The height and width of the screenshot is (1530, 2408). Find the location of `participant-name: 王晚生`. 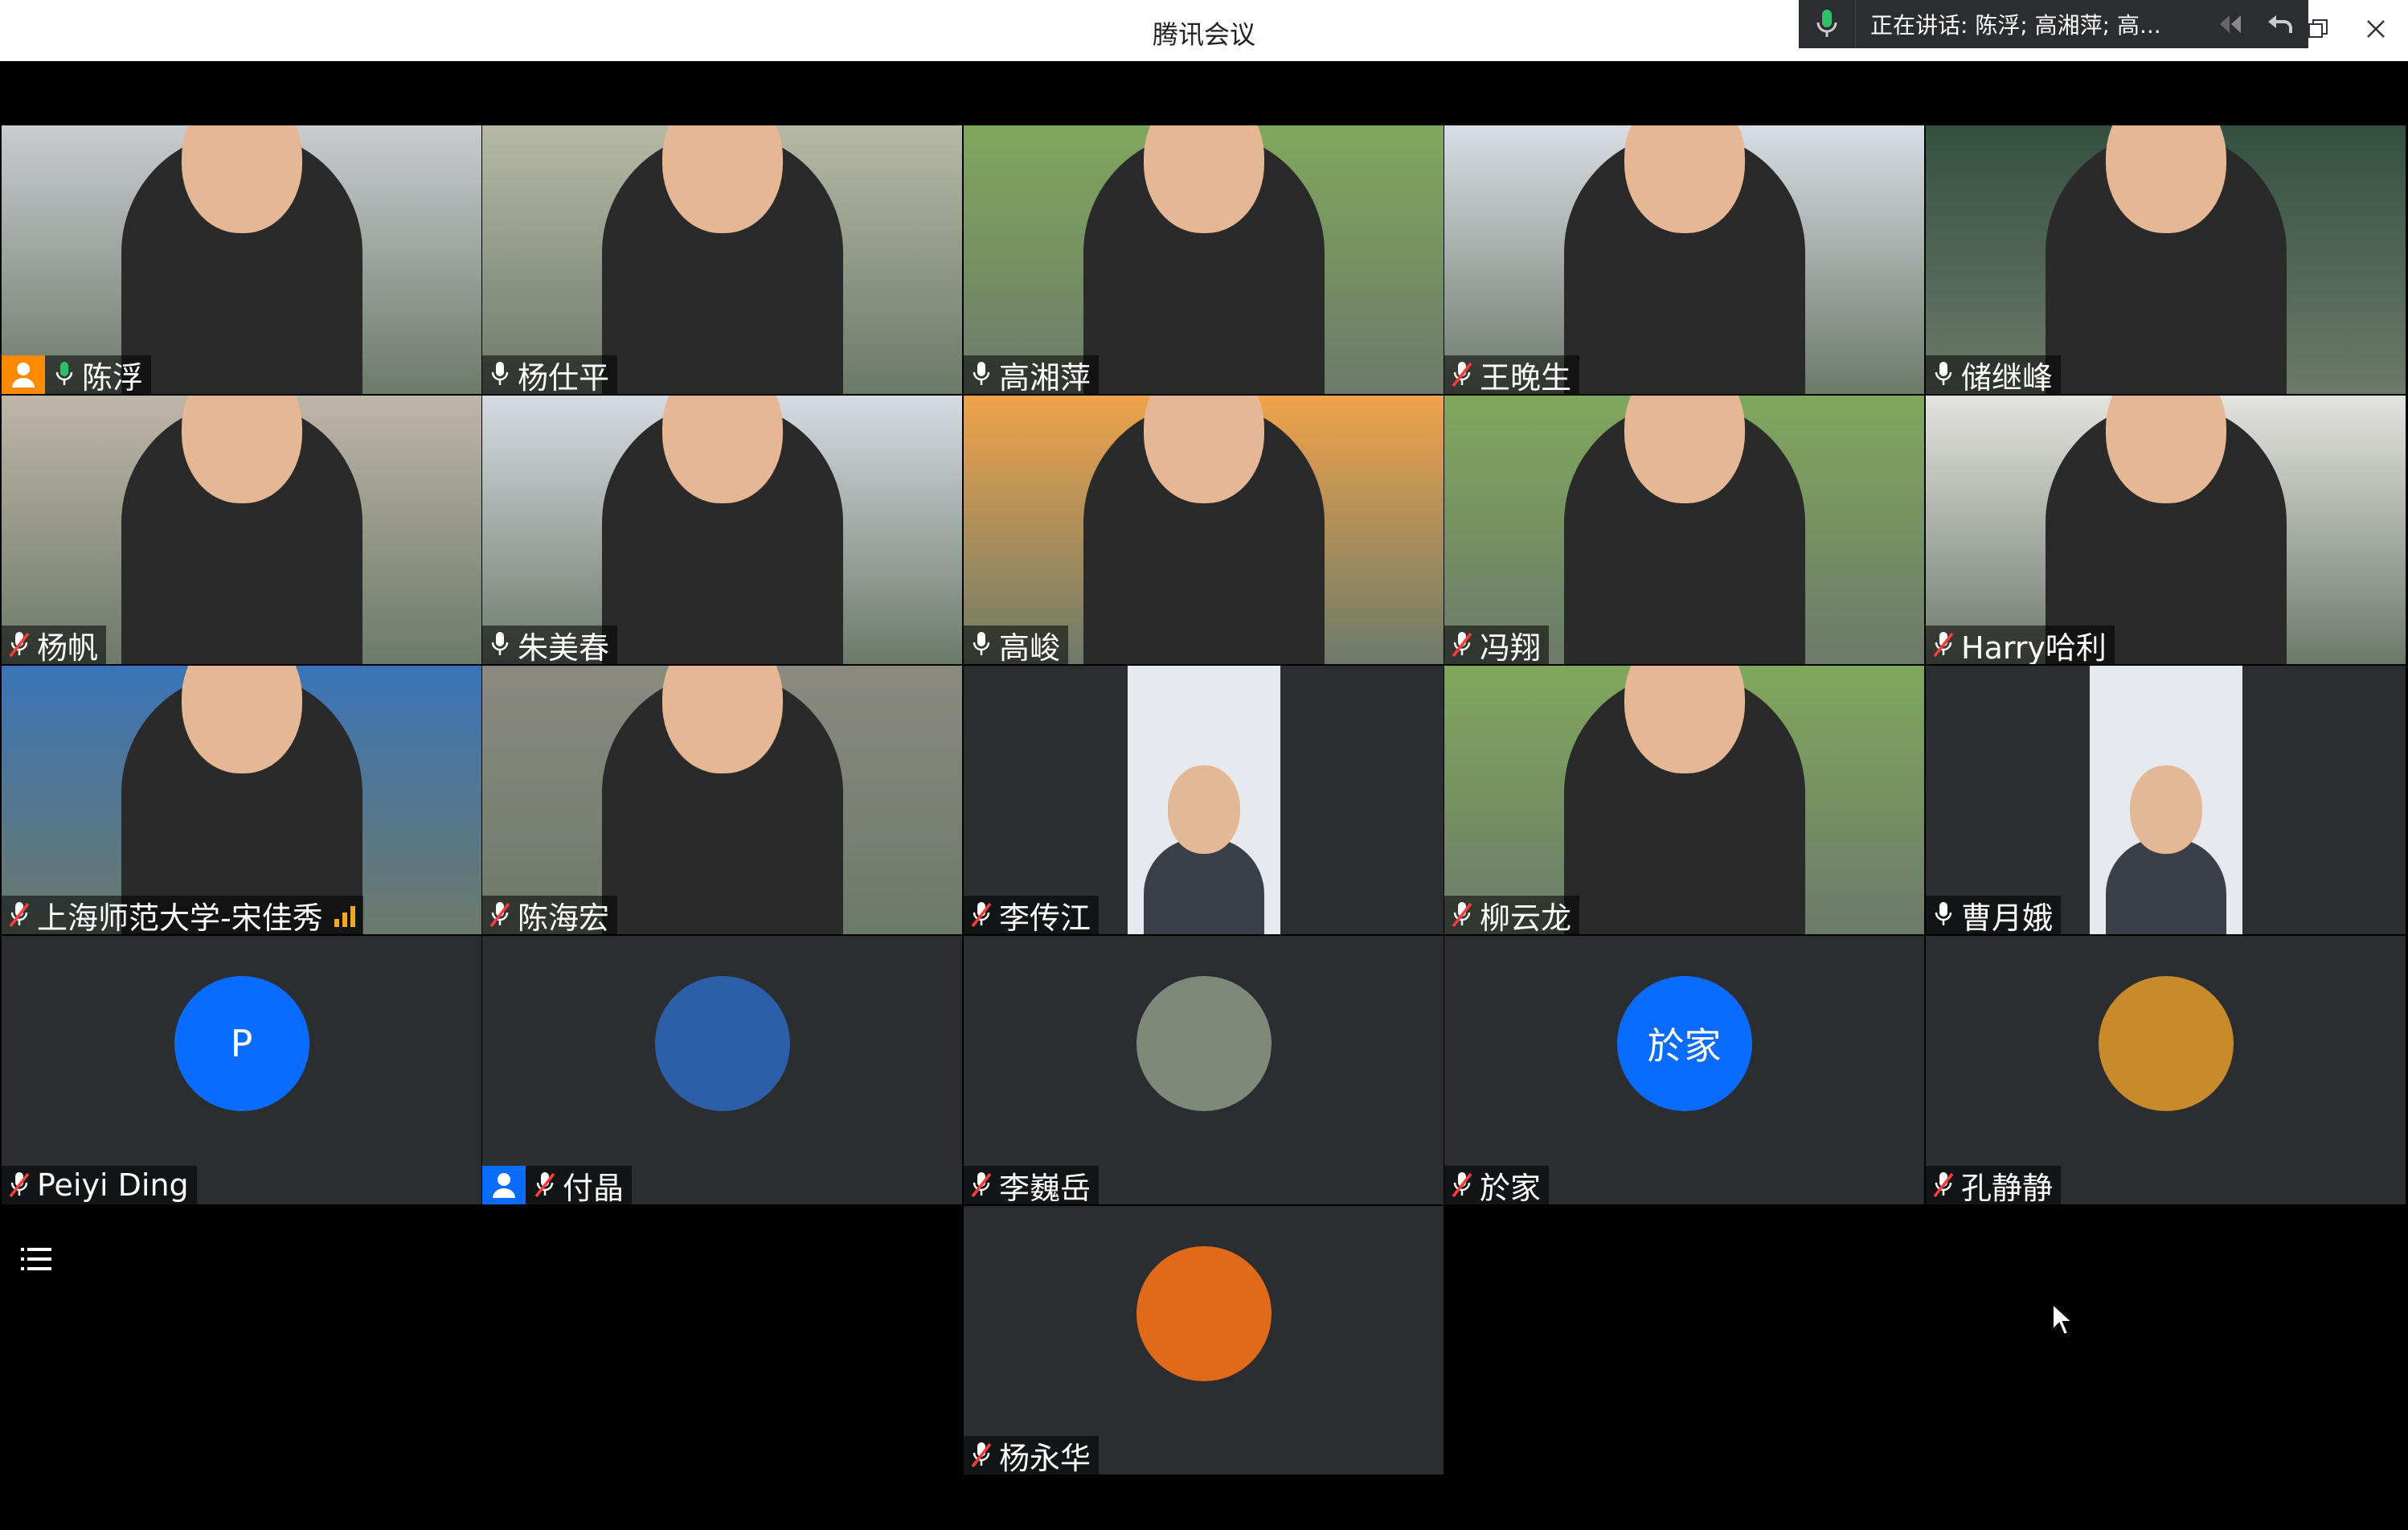

participant-name: 王晚生 is located at coordinates (1526, 377).